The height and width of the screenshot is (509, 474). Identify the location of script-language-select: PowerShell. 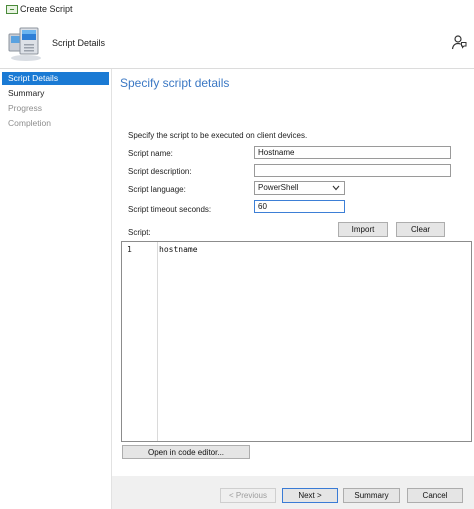
(299, 188).